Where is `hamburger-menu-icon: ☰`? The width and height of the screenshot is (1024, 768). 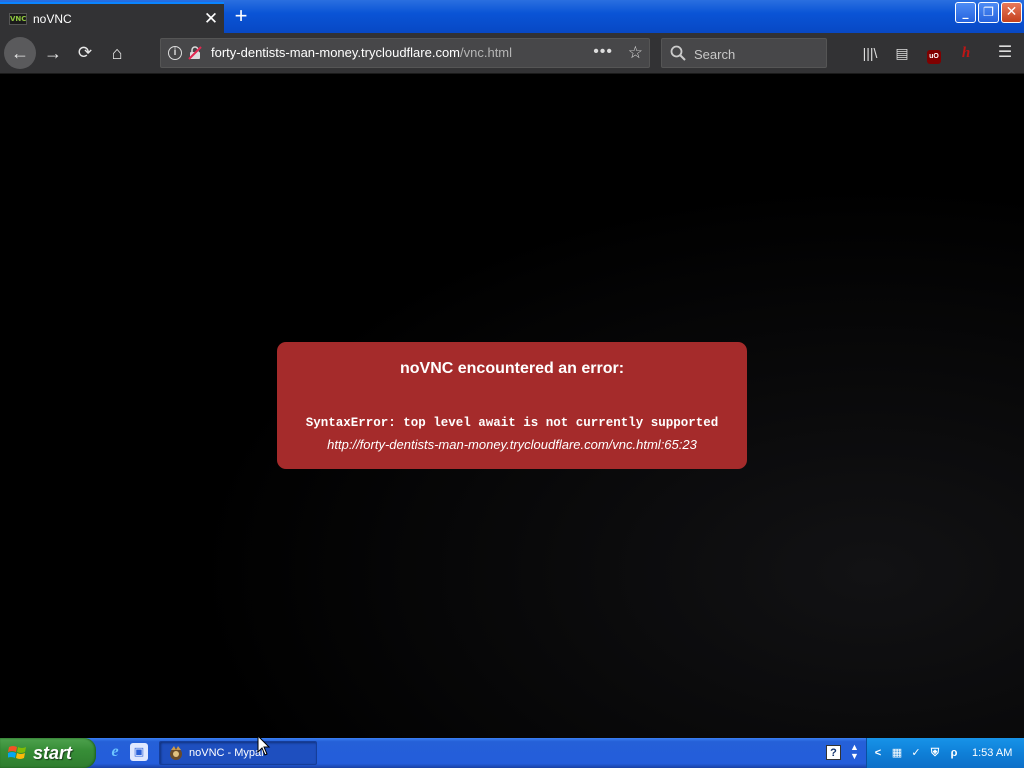
hamburger-menu-icon: ☰ is located at coordinates (1005, 53).